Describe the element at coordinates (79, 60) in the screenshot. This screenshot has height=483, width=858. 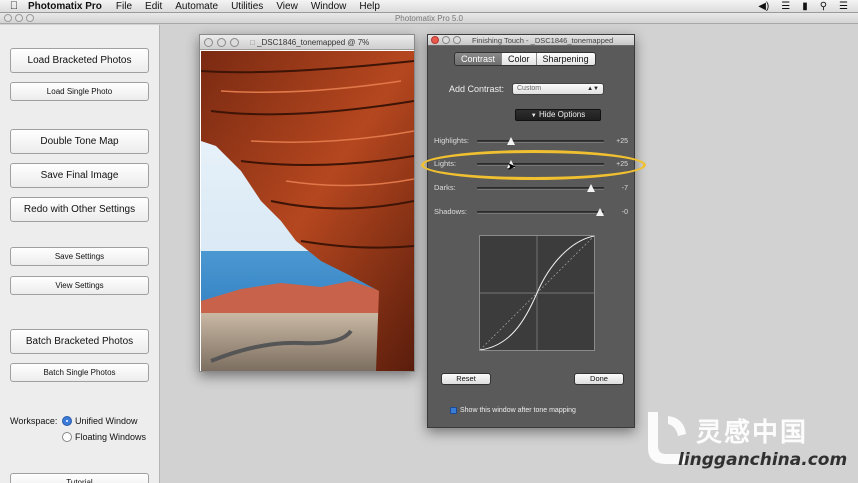
I see `load-bracketed-photos-button: Load Bracketed Photos` at that location.